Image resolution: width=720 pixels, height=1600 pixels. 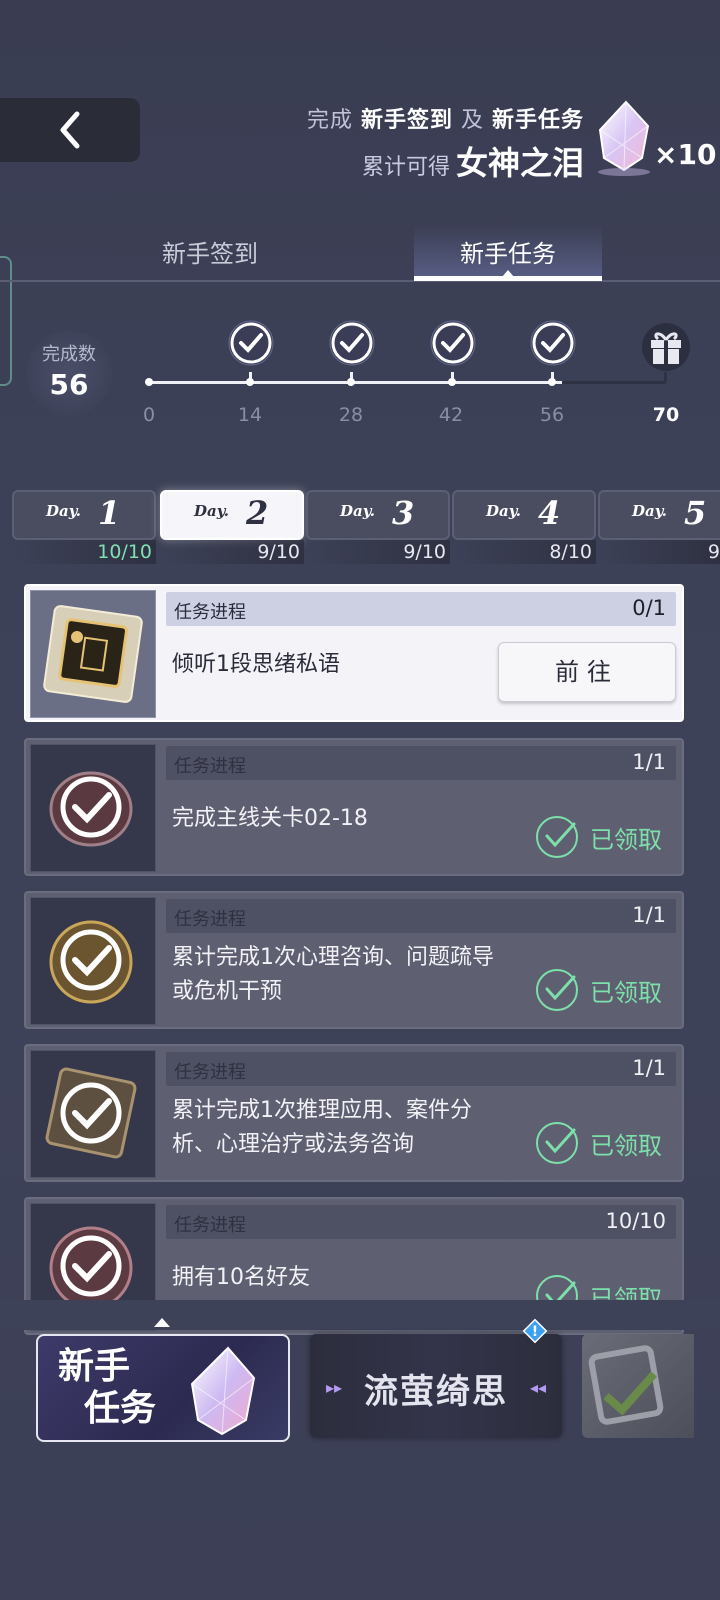 What do you see at coordinates (257, 513) in the screenshot?
I see `day-number: 2` at bounding box center [257, 513].